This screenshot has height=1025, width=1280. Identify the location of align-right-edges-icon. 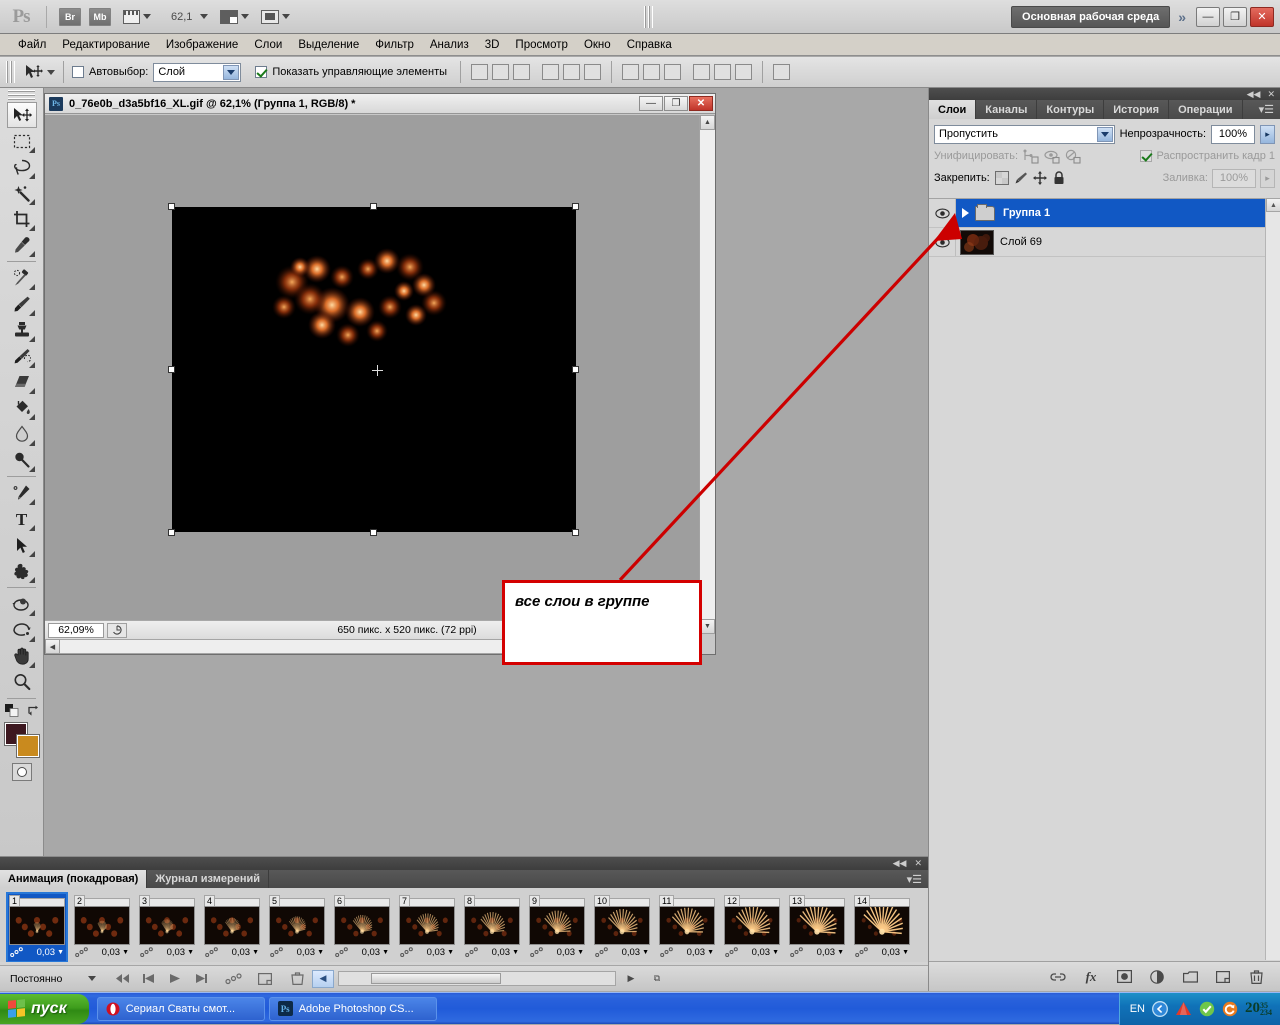
(592, 72).